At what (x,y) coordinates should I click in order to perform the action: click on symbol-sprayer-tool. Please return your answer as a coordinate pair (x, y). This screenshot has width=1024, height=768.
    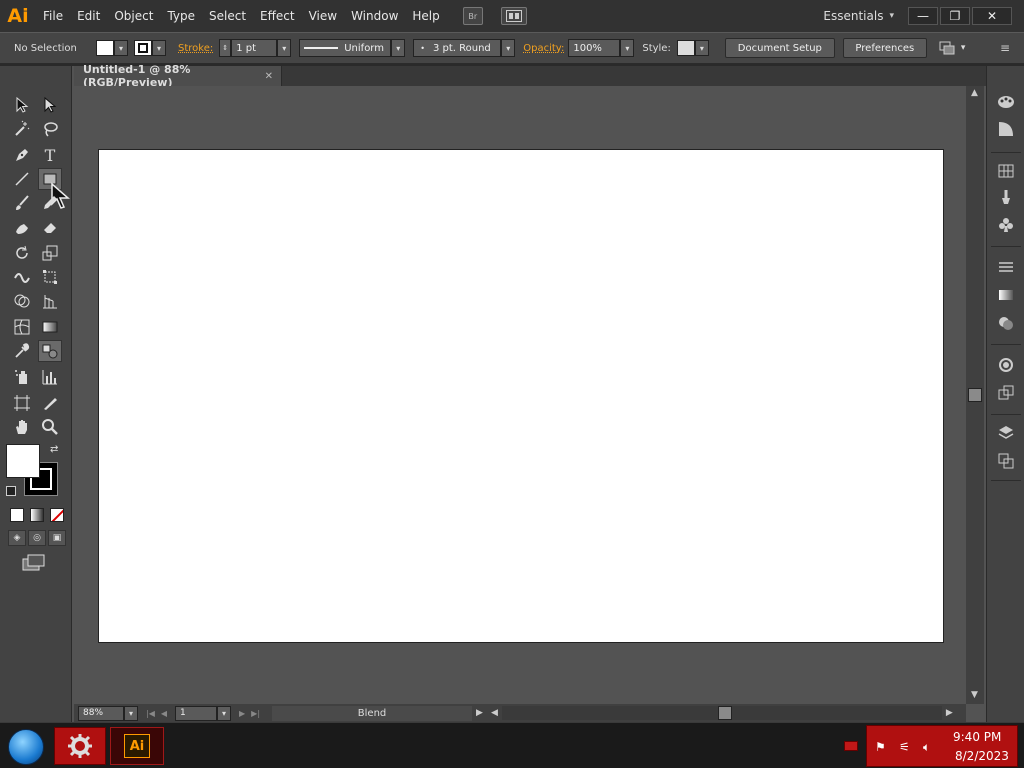
    Looking at the image, I should click on (22, 377).